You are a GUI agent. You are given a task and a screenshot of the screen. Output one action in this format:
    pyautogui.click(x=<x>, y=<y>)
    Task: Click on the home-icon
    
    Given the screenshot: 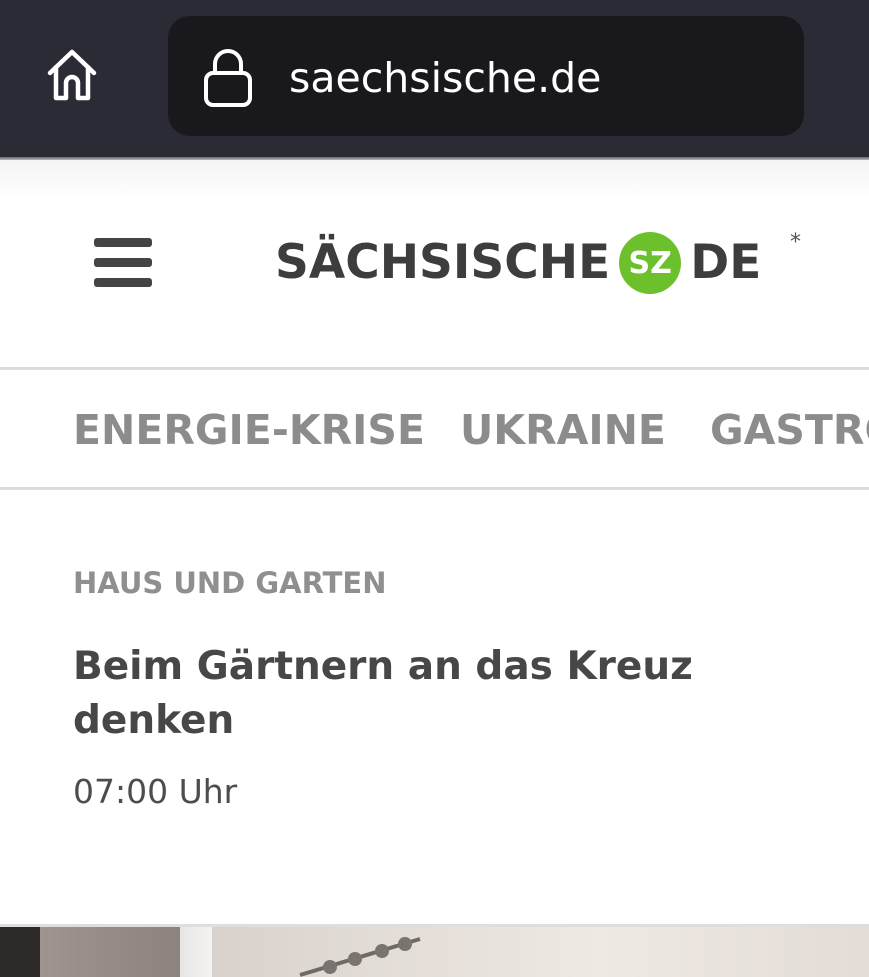 What is the action you would take?
    pyautogui.click(x=72, y=75)
    